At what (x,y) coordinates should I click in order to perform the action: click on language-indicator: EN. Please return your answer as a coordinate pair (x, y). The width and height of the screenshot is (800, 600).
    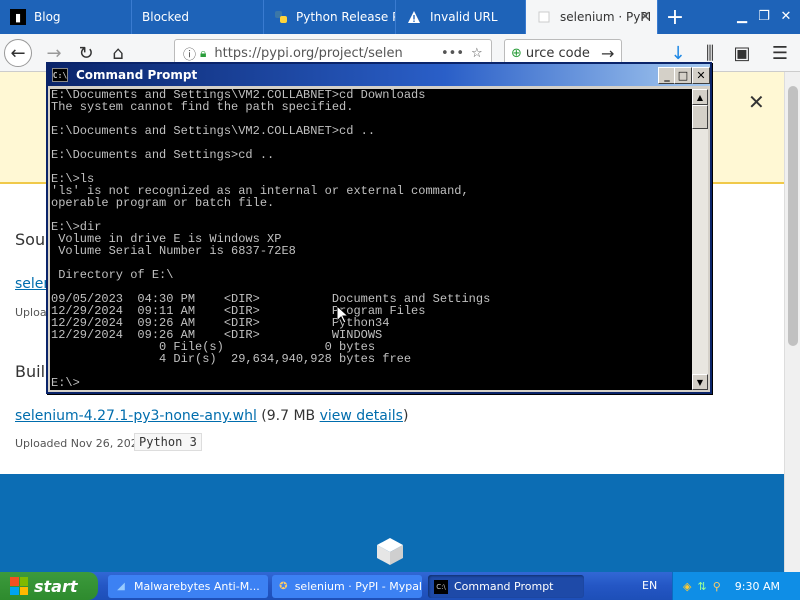
    Looking at the image, I should click on (649, 585).